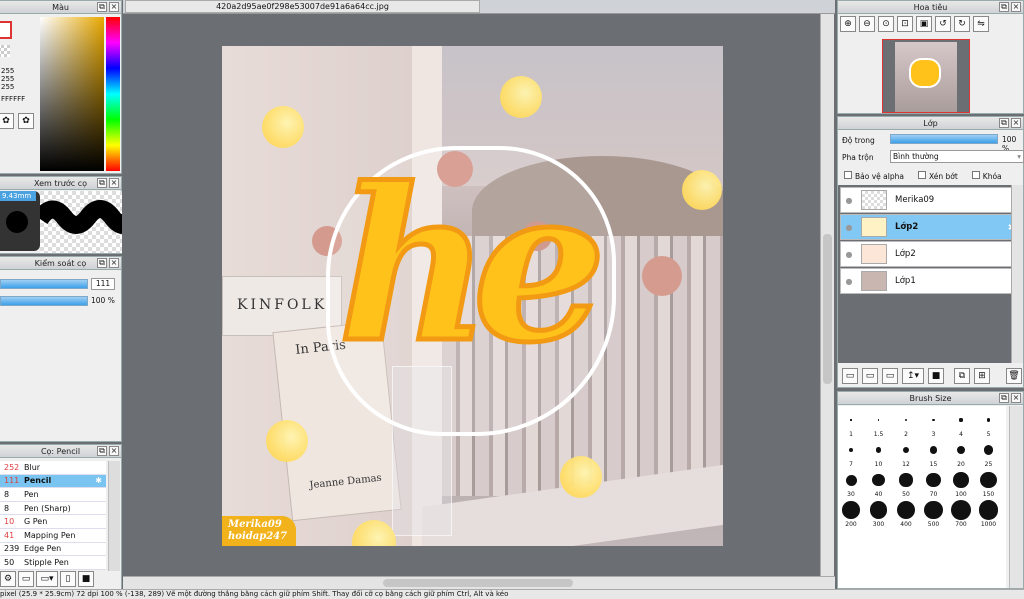 This screenshot has width=1024, height=599. What do you see at coordinates (986, 176) in the screenshot?
I see `lock-checkbox: Khóa` at bounding box center [986, 176].